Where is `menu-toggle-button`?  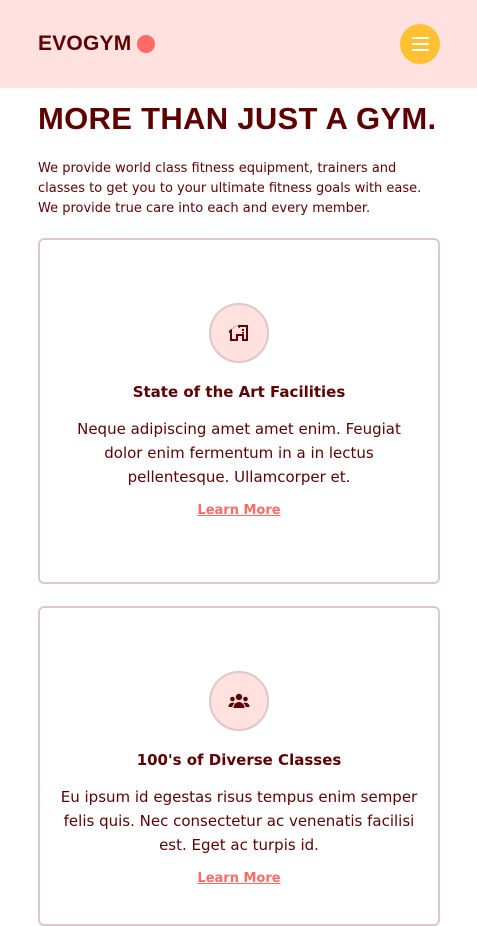 menu-toggle-button is located at coordinates (420, 44).